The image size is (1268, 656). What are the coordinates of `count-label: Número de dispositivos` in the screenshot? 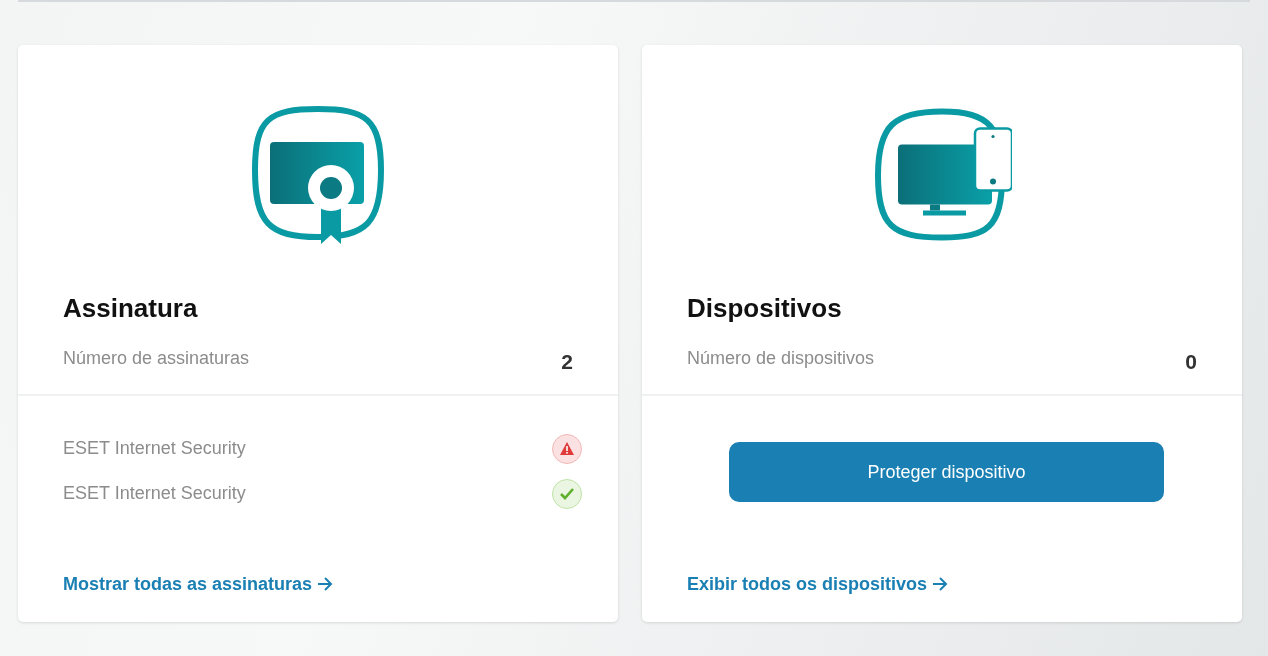 It's located at (781, 359).